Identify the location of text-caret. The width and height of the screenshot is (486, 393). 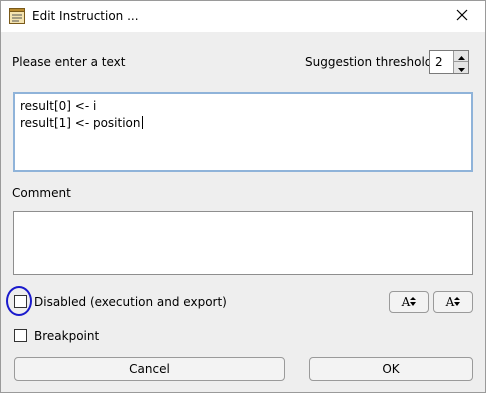
(142, 122).